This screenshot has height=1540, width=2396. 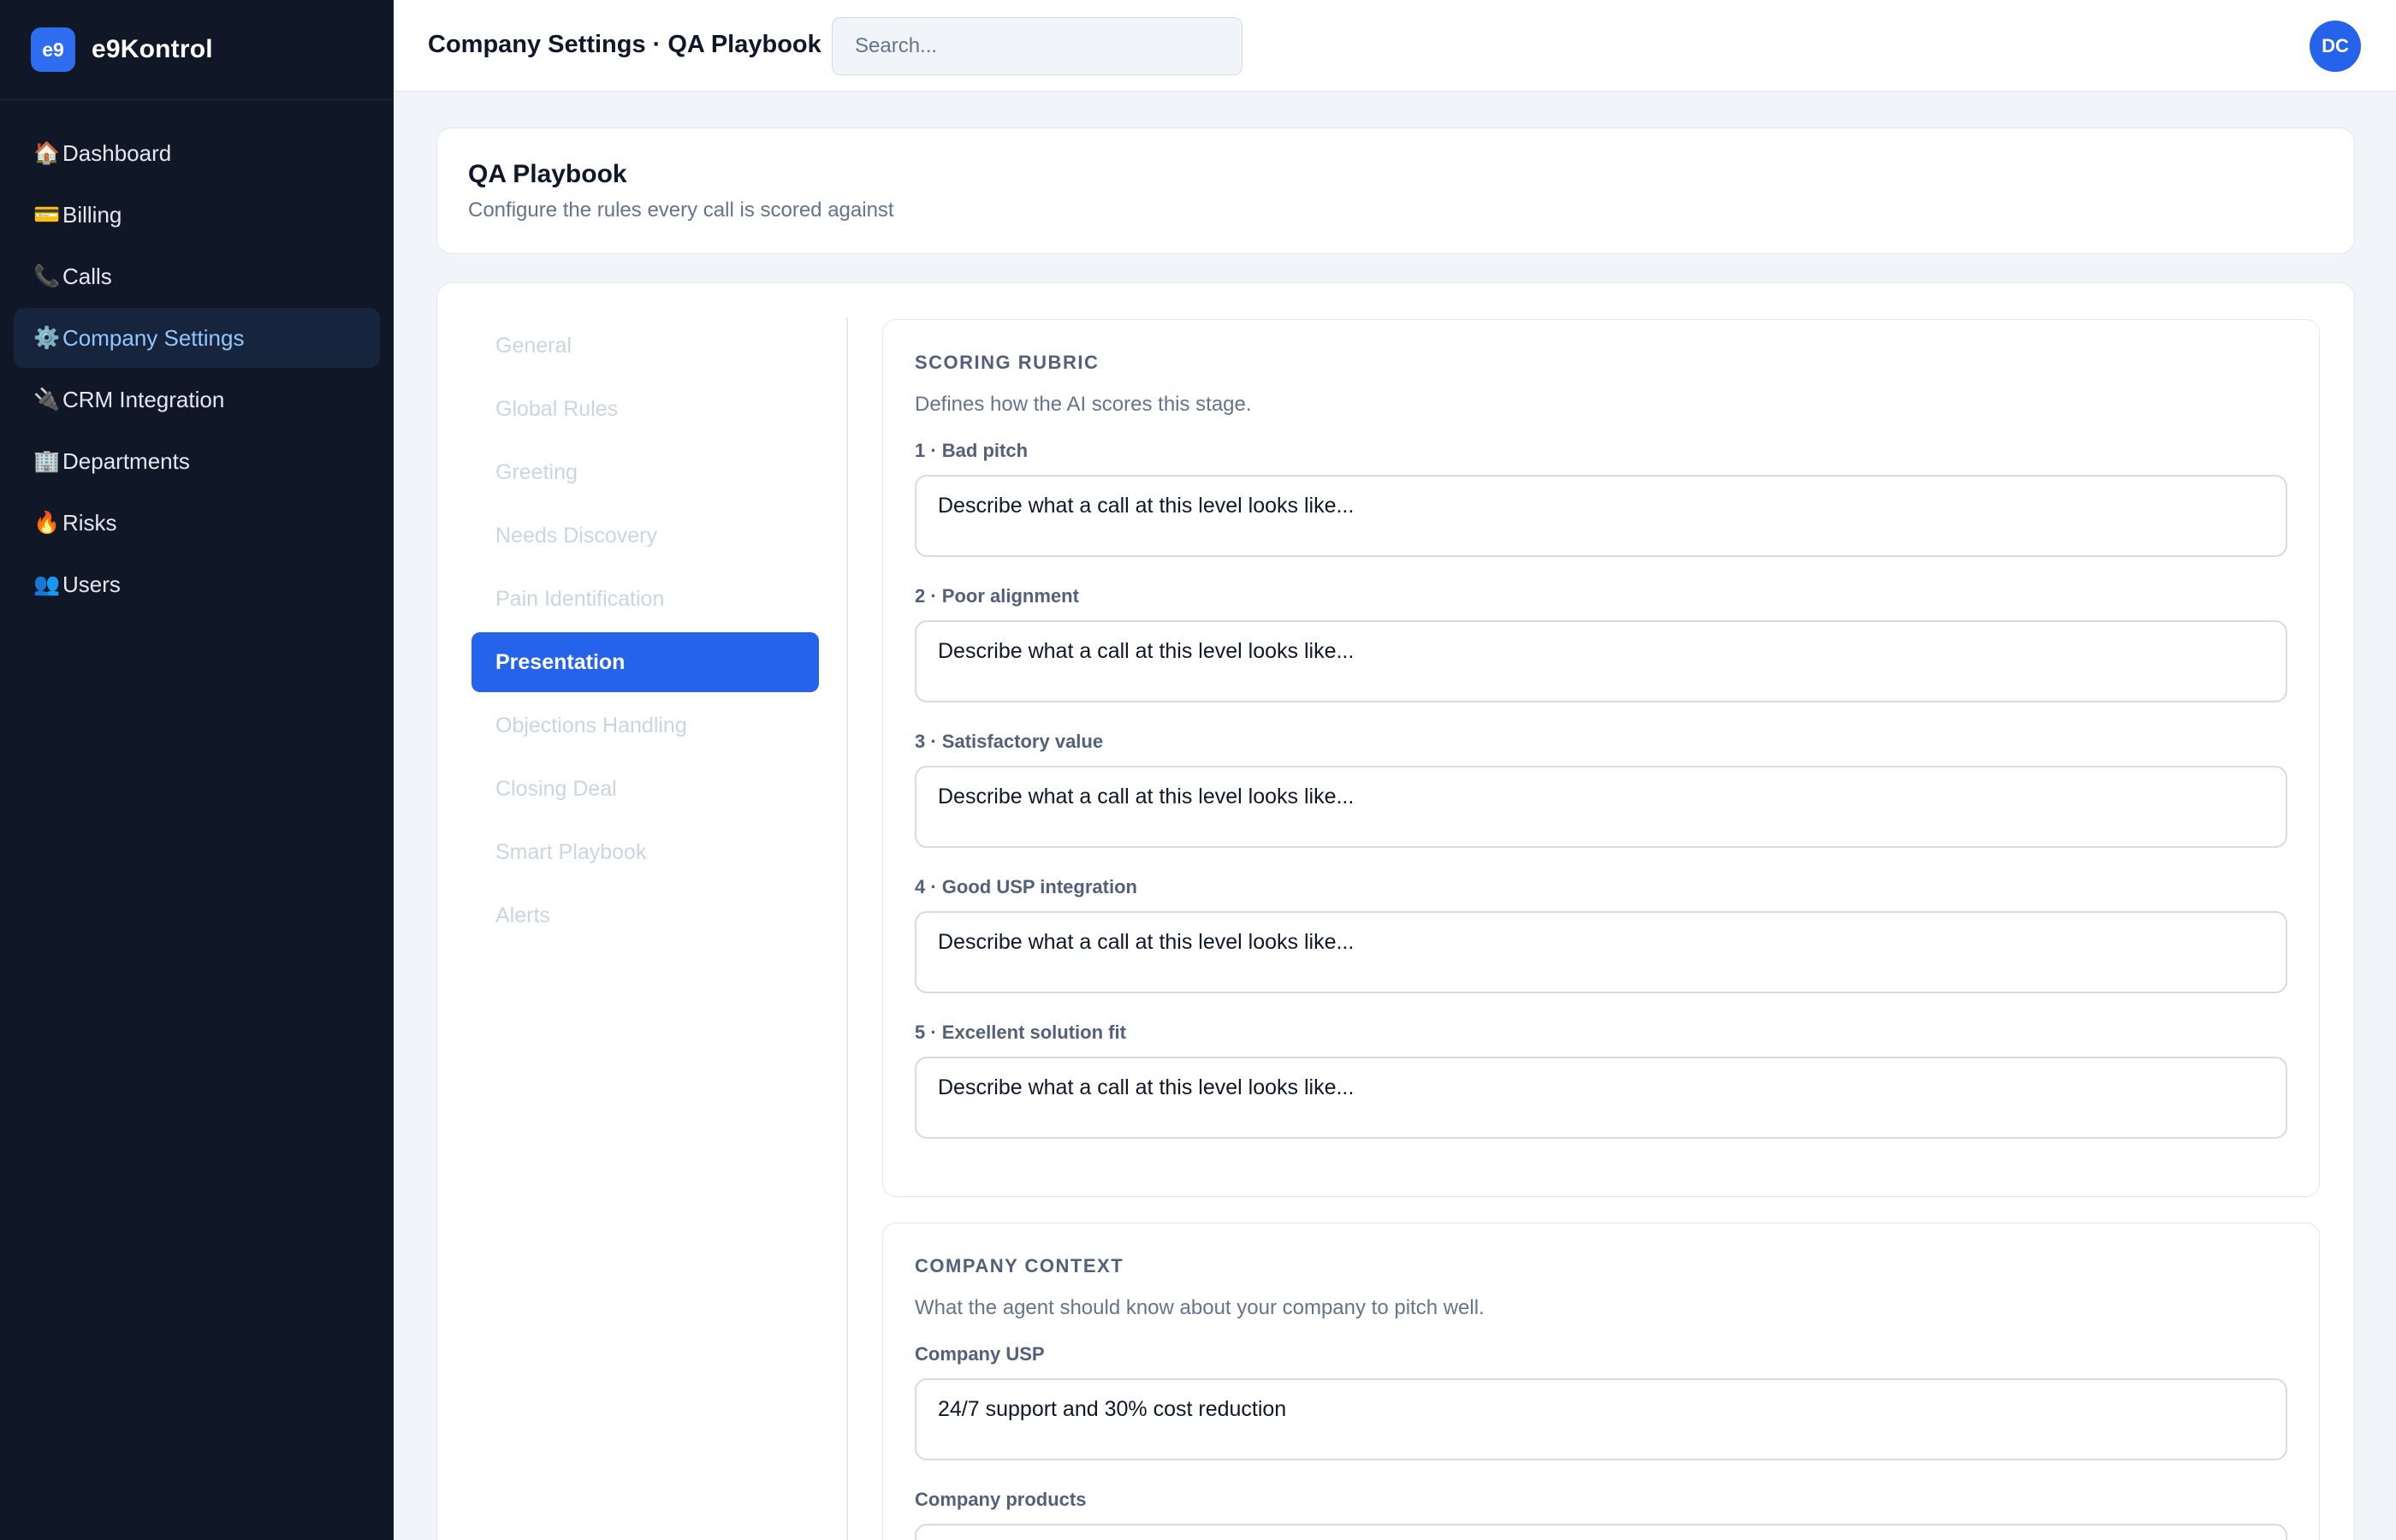 I want to click on stage-item-needs-discovery: Needs Discovery, so click(x=645, y=536).